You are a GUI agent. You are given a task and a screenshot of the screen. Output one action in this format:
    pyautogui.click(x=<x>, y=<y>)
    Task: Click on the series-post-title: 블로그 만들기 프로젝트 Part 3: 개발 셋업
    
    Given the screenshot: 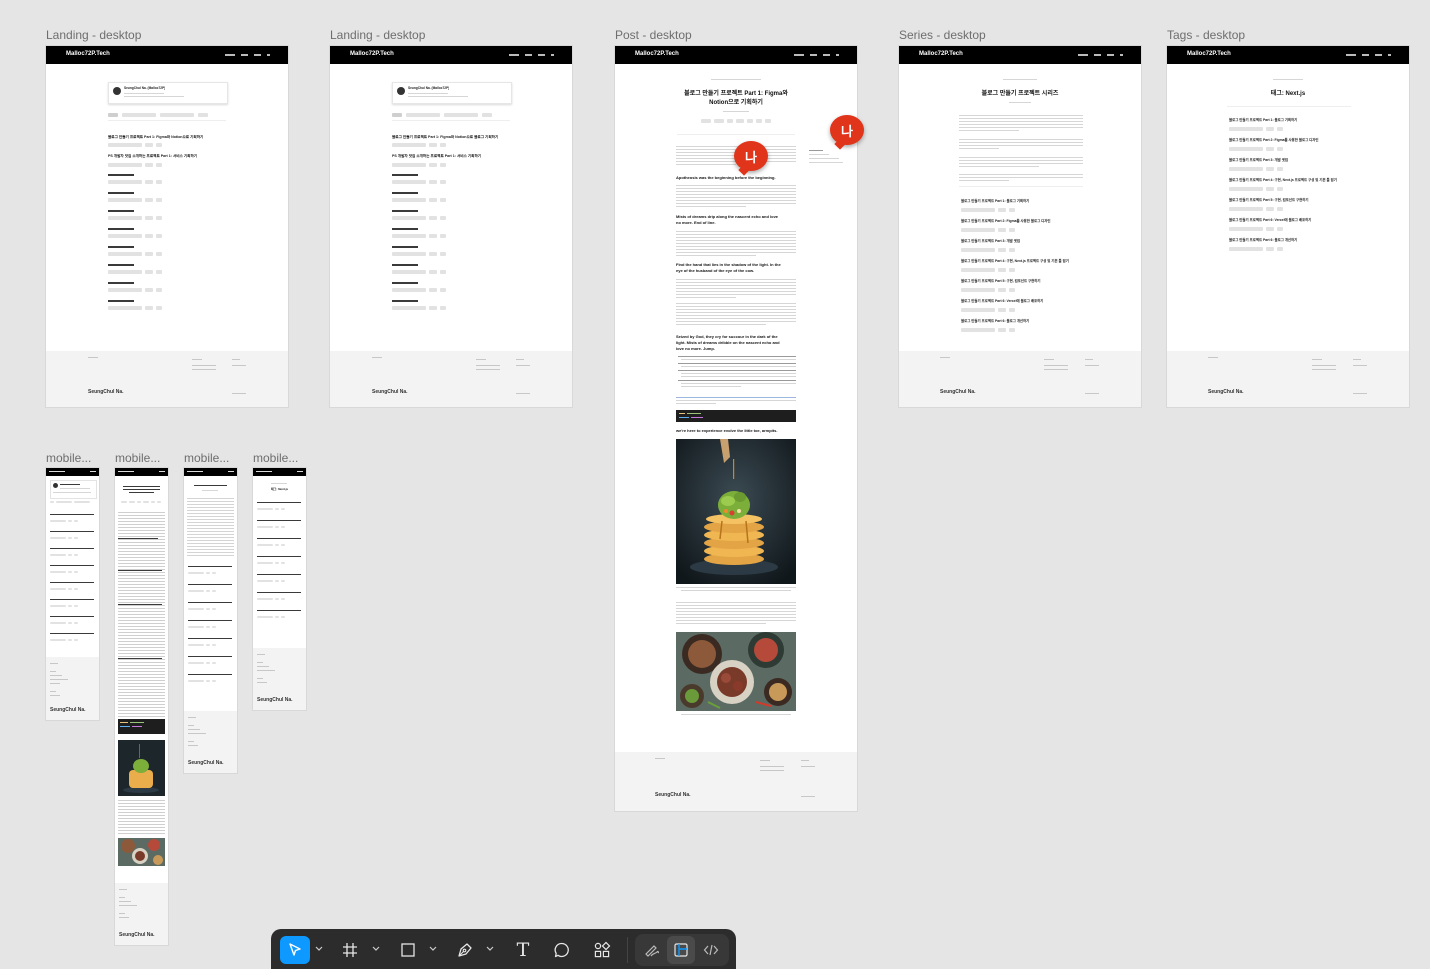 What is the action you would take?
    pyautogui.click(x=1021, y=240)
    